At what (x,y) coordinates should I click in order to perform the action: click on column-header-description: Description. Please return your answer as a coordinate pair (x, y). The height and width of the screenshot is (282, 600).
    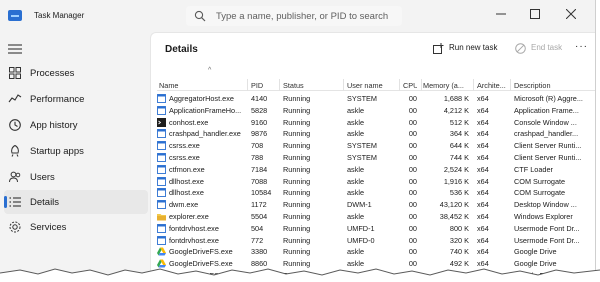
    Looking at the image, I should click on (554, 85).